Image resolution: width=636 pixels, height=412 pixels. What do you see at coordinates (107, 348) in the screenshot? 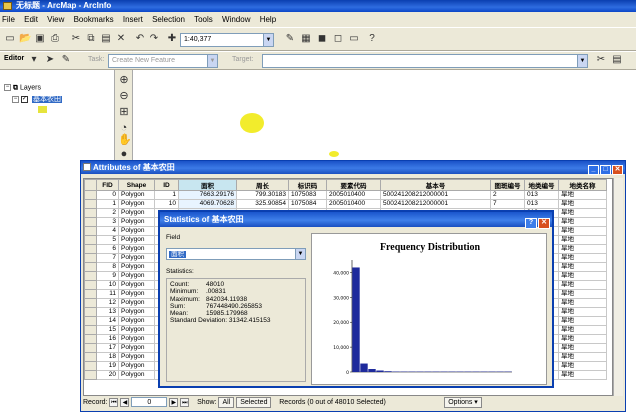
I see `table-cell: 17` at bounding box center [107, 348].